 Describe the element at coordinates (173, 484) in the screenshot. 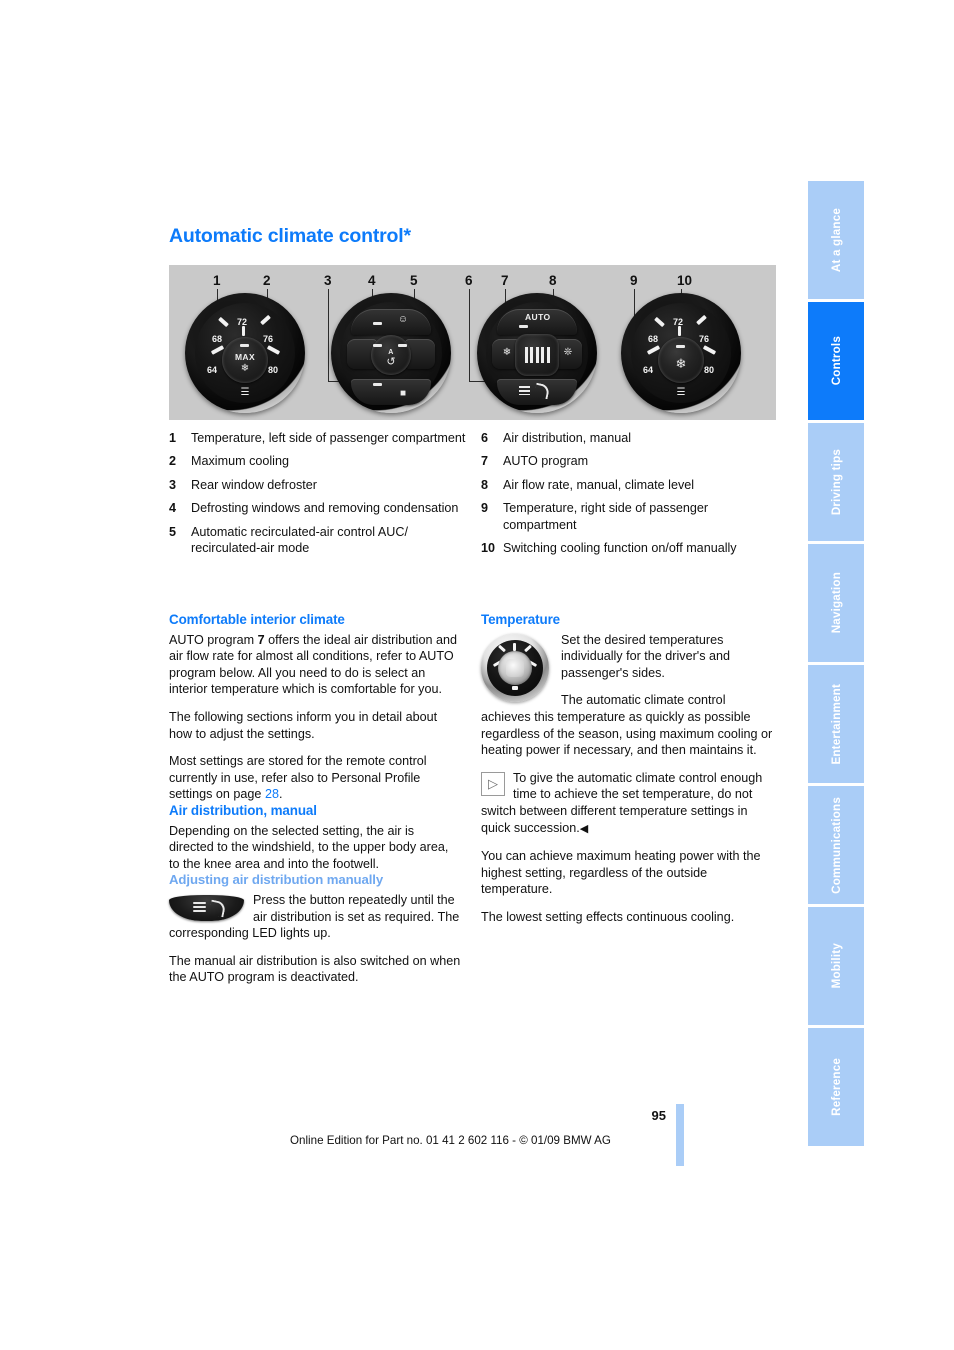

I see `legend-number: 3` at that location.